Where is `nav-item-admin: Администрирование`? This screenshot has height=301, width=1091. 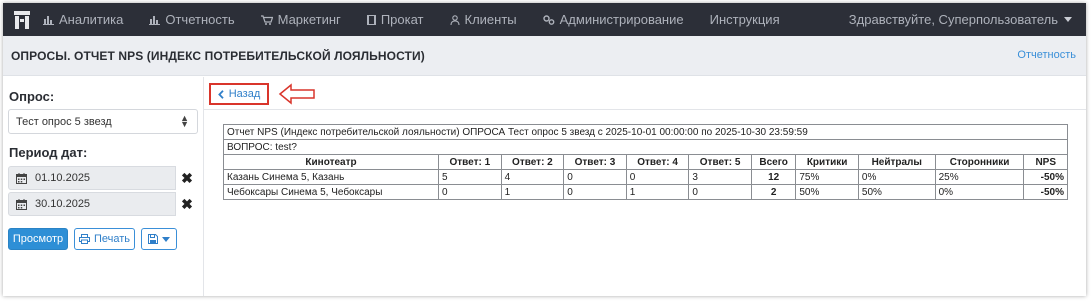
nav-item-admin: Администрирование is located at coordinates (613, 19).